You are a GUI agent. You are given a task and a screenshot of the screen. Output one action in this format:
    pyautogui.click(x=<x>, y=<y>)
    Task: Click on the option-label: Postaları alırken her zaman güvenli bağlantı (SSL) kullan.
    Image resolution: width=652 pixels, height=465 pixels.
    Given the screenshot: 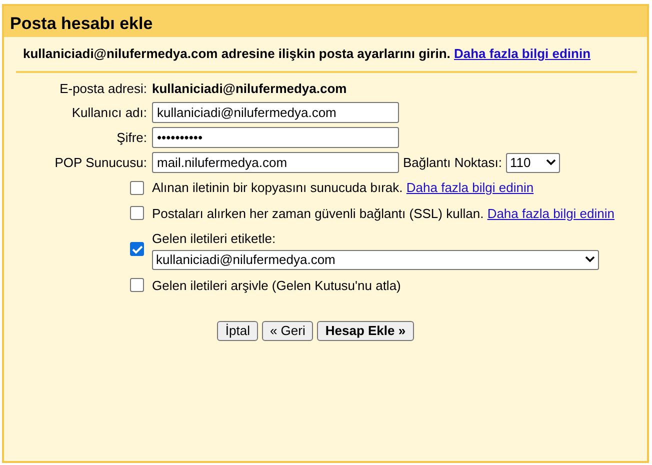 What is the action you would take?
    pyautogui.click(x=318, y=213)
    